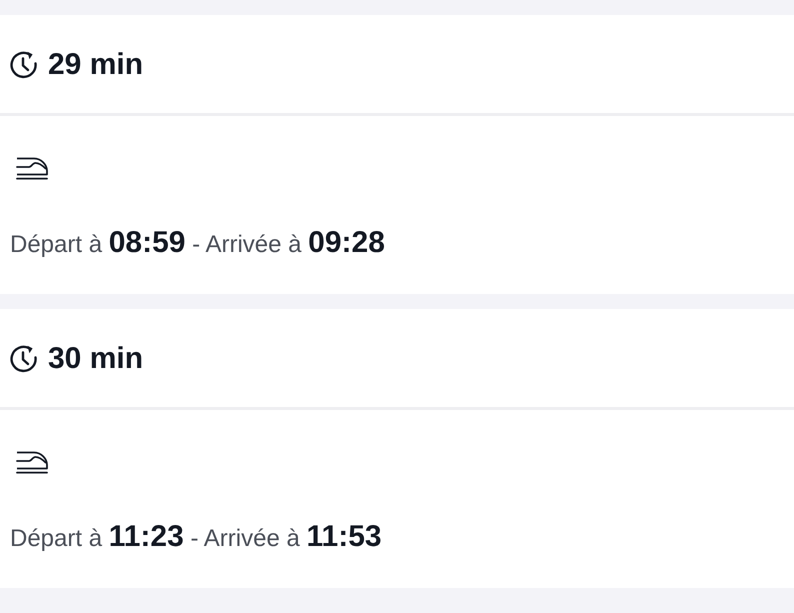 The image size is (794, 613). Describe the element at coordinates (96, 64) in the screenshot. I see `duration-text: 29 min` at that location.